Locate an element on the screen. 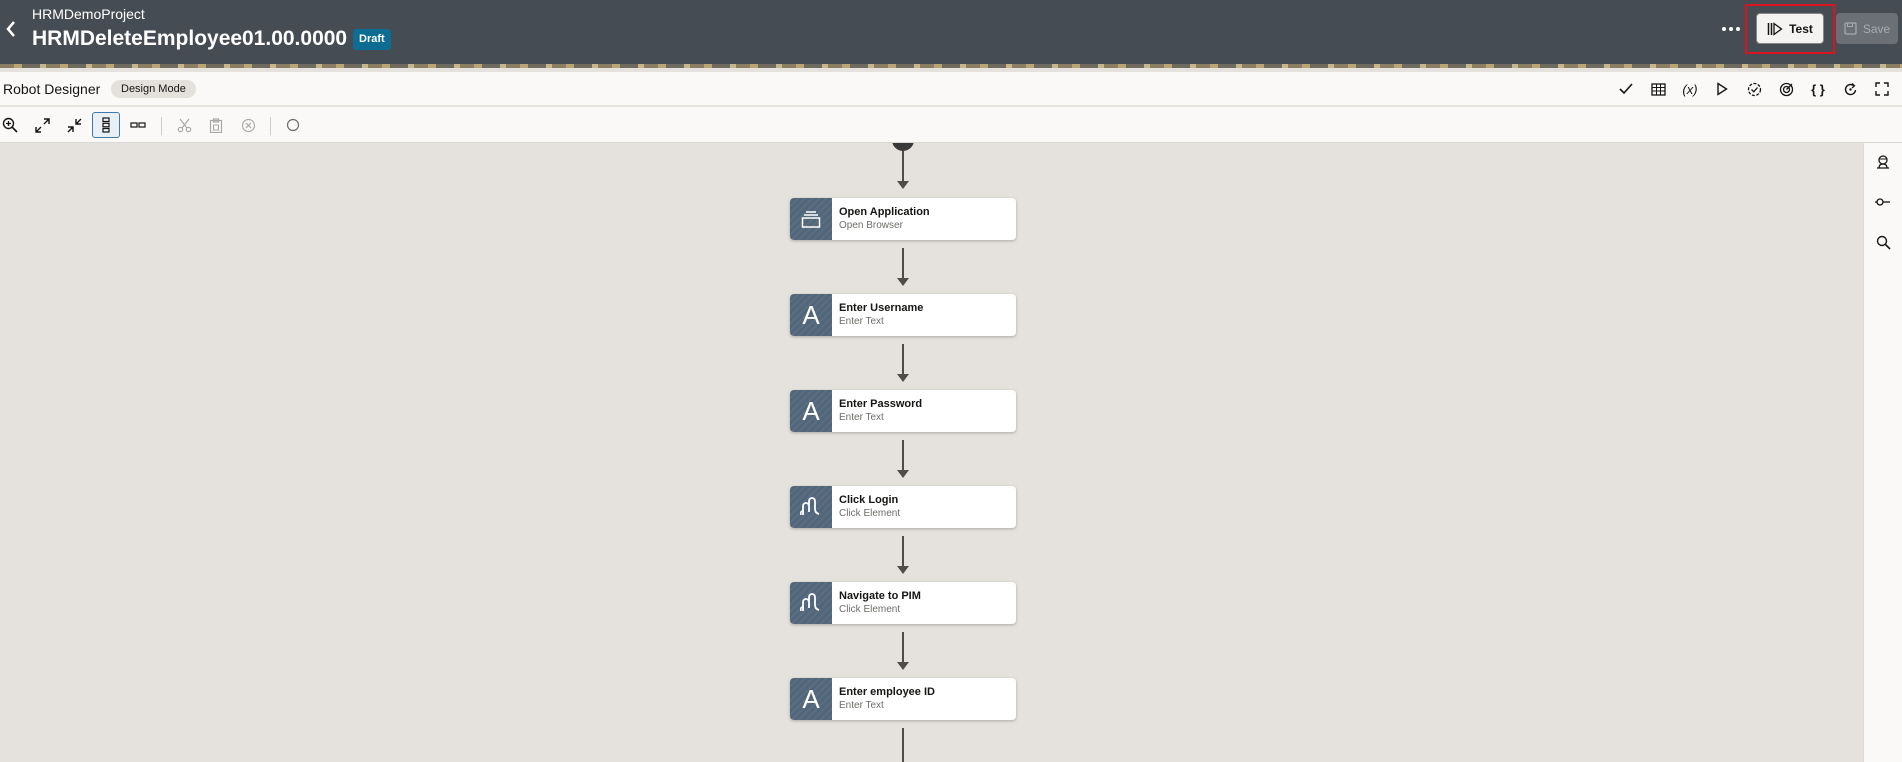 This screenshot has height=762, width=1902. reload-button is located at coordinates (1850, 89).